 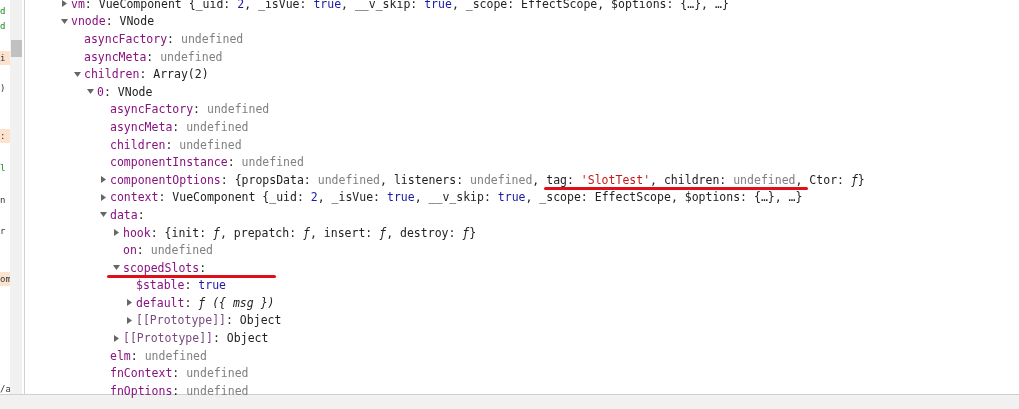 I want to click on property-line: 0: VNode, so click(x=125, y=91).